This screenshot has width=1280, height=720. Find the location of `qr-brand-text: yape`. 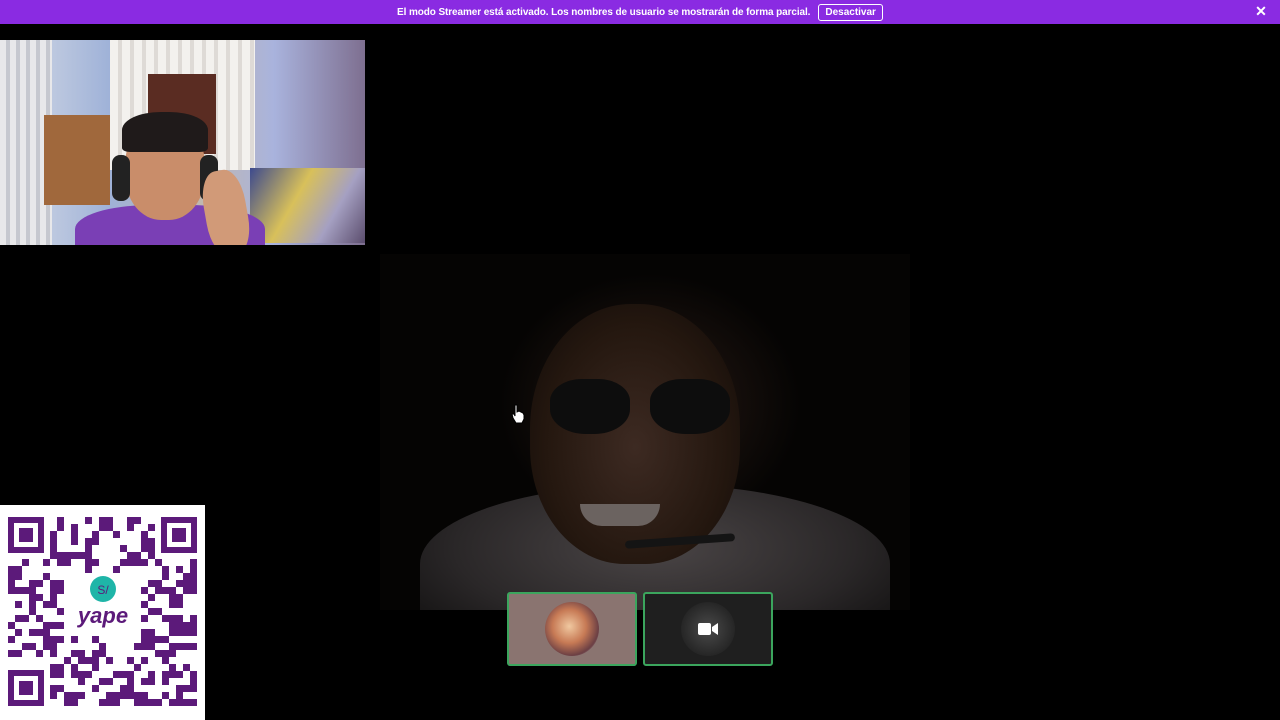

qr-brand-text: yape is located at coordinates (102, 615).